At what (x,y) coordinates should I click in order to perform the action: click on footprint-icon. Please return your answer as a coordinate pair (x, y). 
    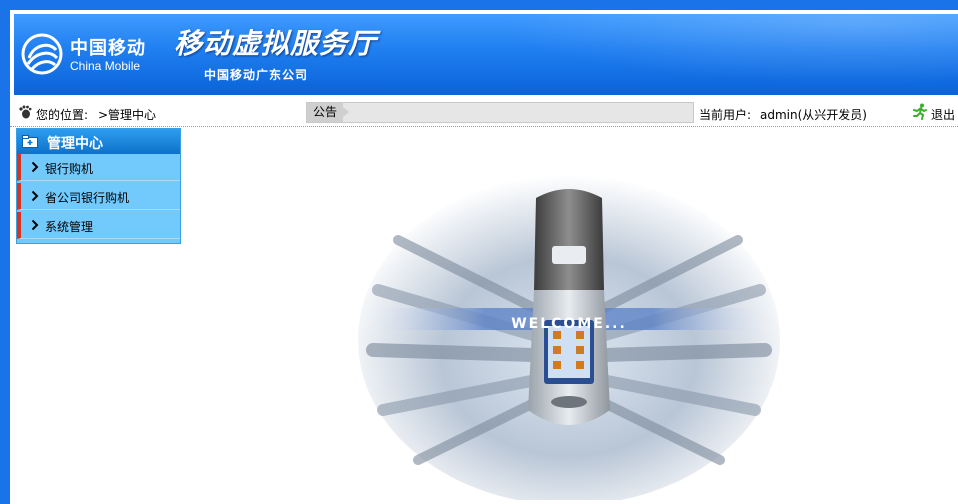
    Looking at the image, I should click on (25, 112).